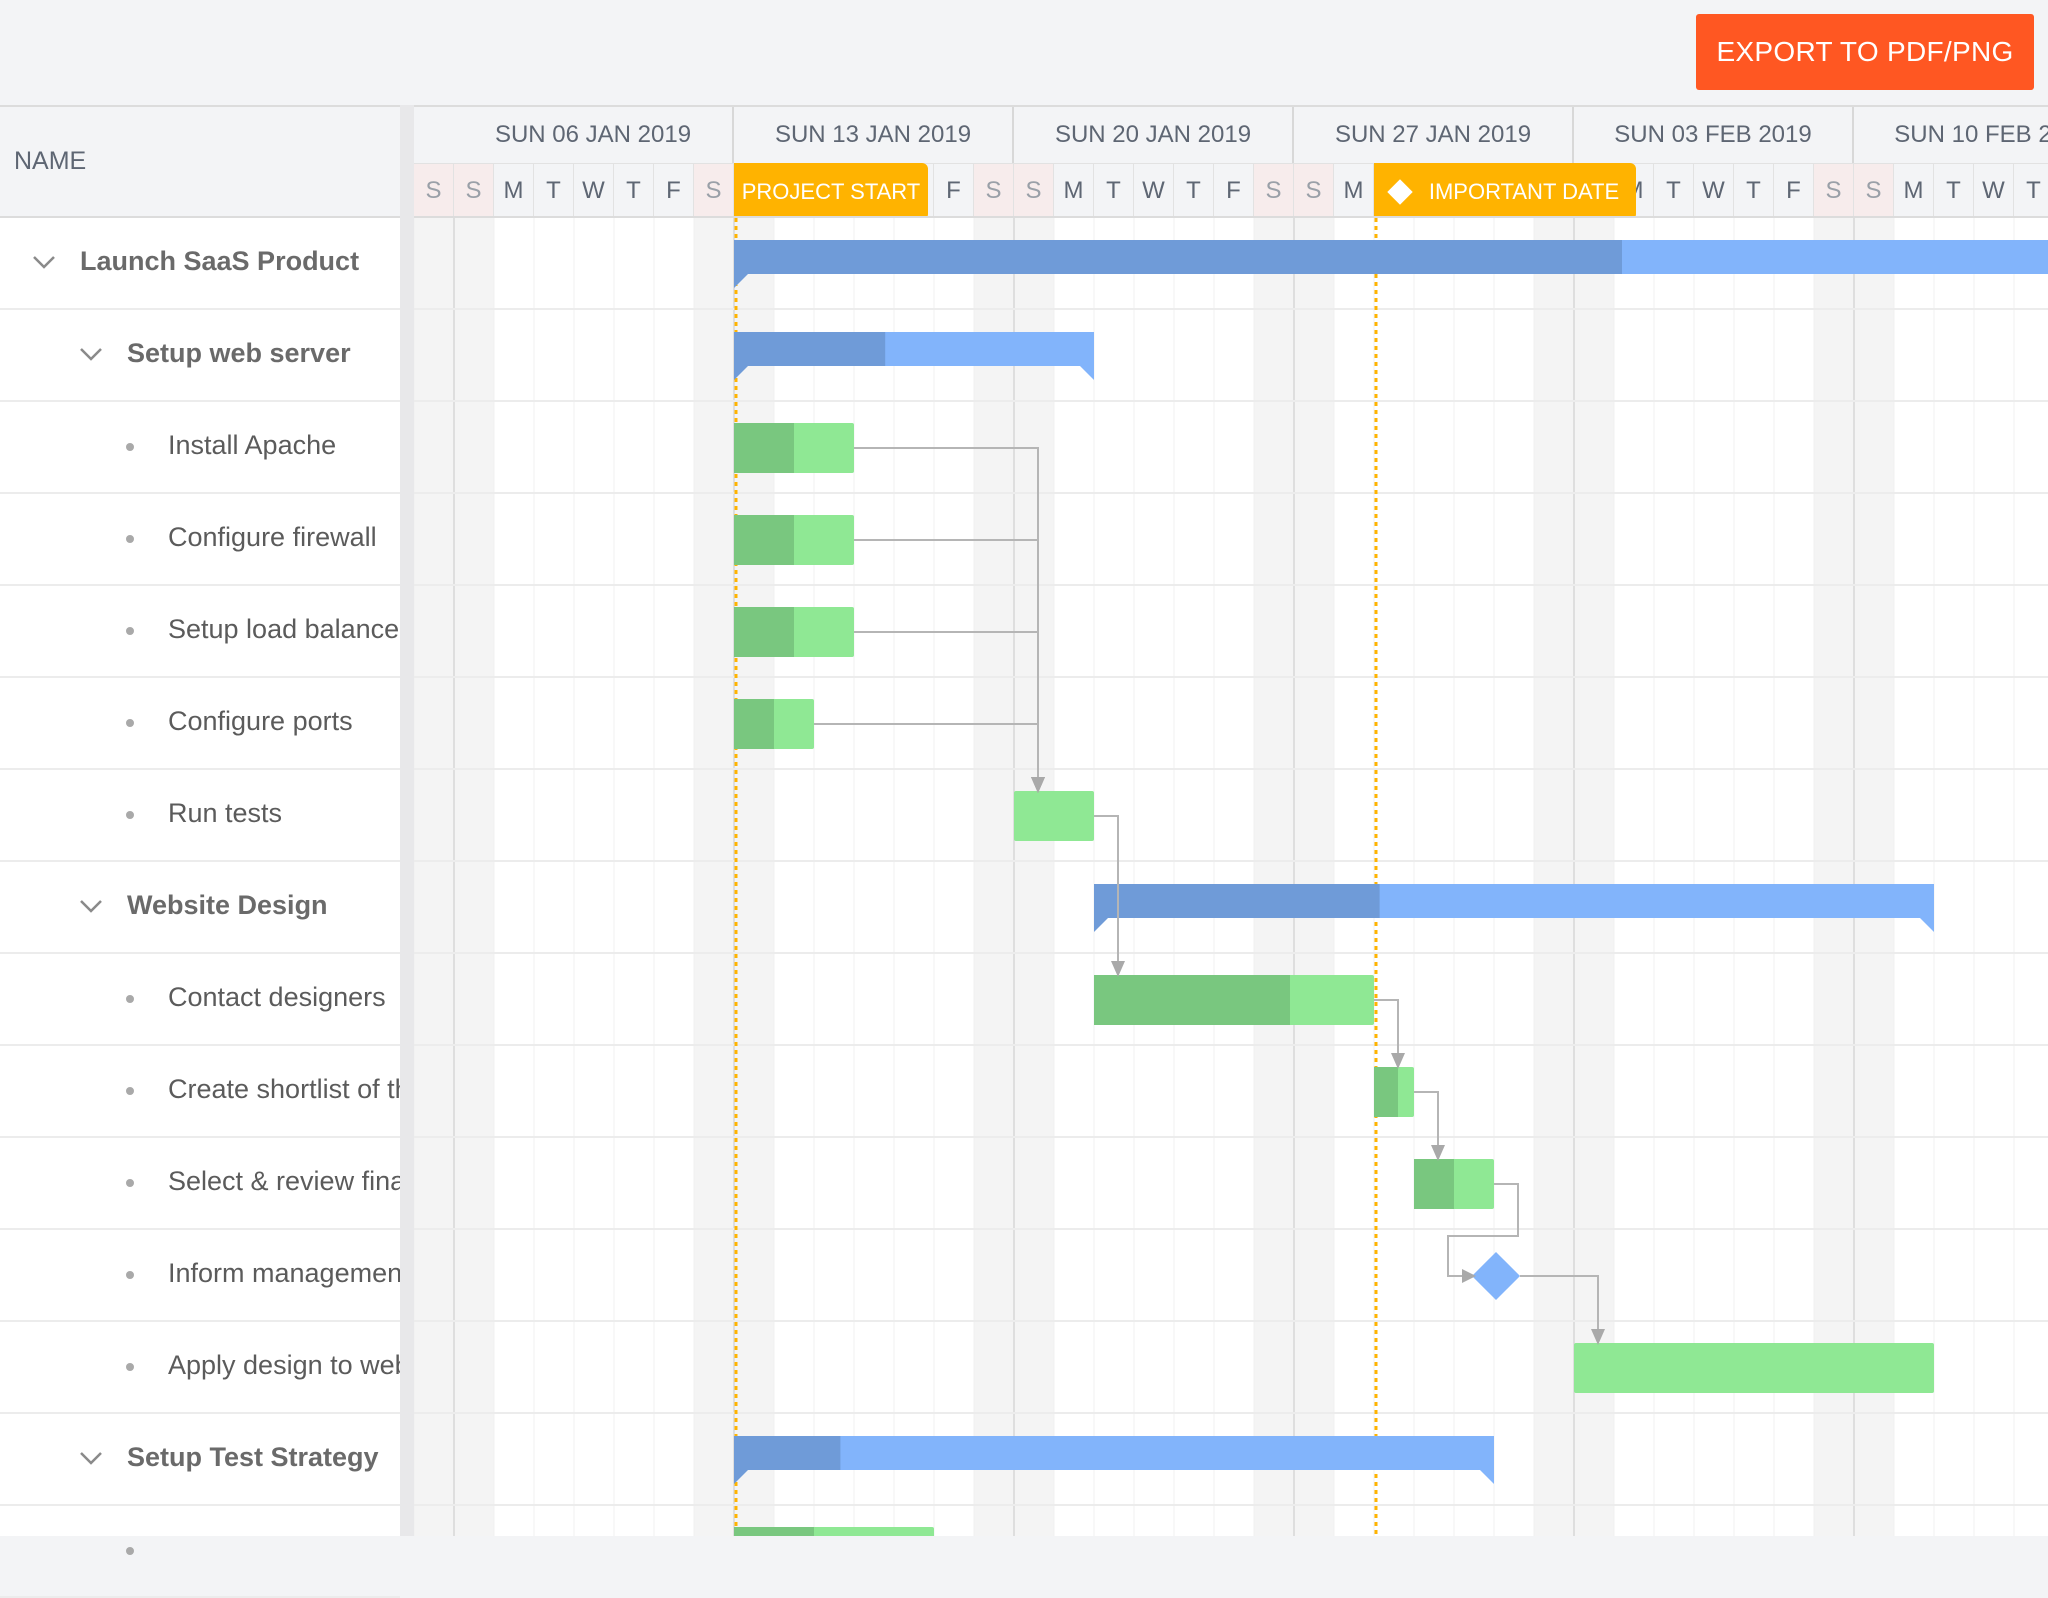  What do you see at coordinates (260, 721) in the screenshot?
I see `task-name: Configure ports` at bounding box center [260, 721].